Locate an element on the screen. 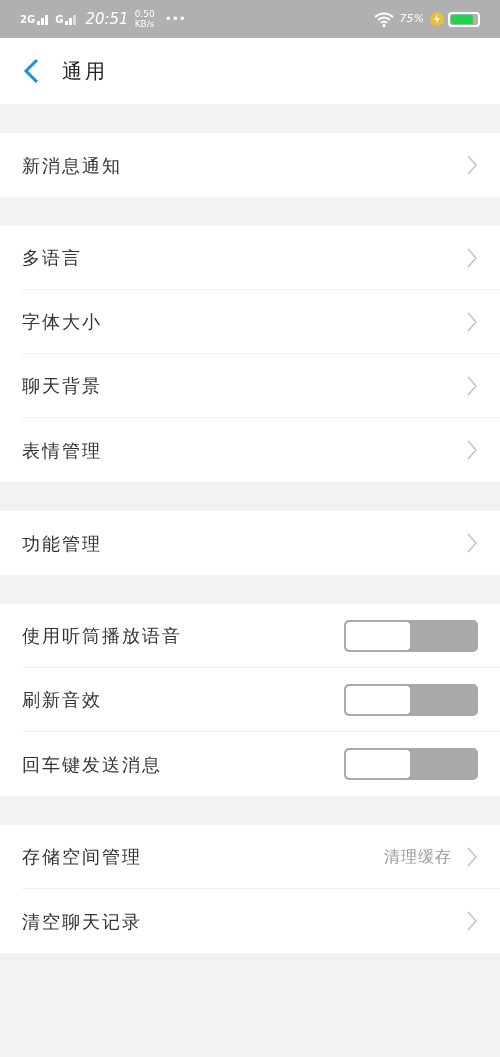  settings-row: 多语言 is located at coordinates (250, 258).